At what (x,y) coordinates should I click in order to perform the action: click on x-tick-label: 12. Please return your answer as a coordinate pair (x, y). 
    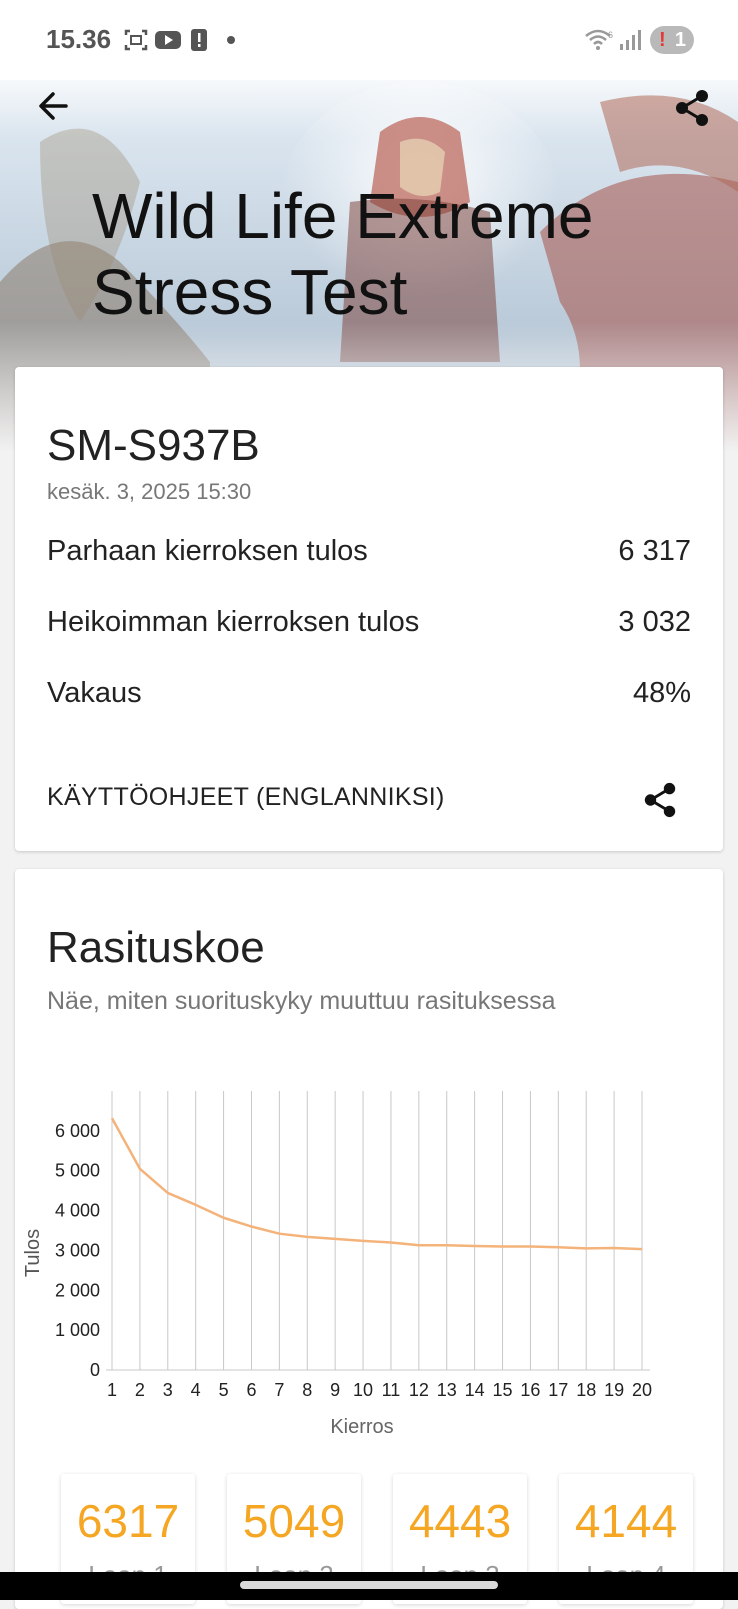
    Looking at the image, I should click on (419, 1390).